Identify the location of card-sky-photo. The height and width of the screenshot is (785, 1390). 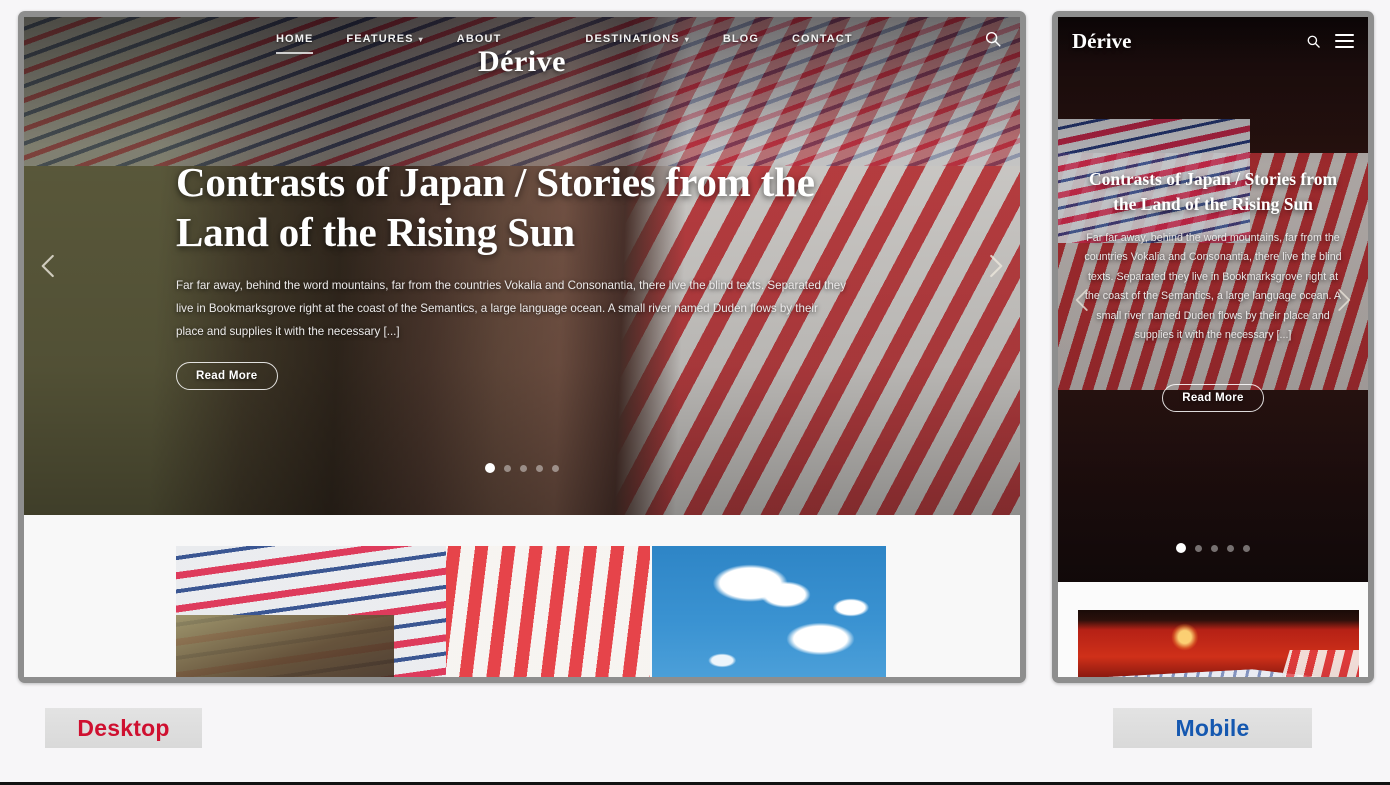
(769, 611).